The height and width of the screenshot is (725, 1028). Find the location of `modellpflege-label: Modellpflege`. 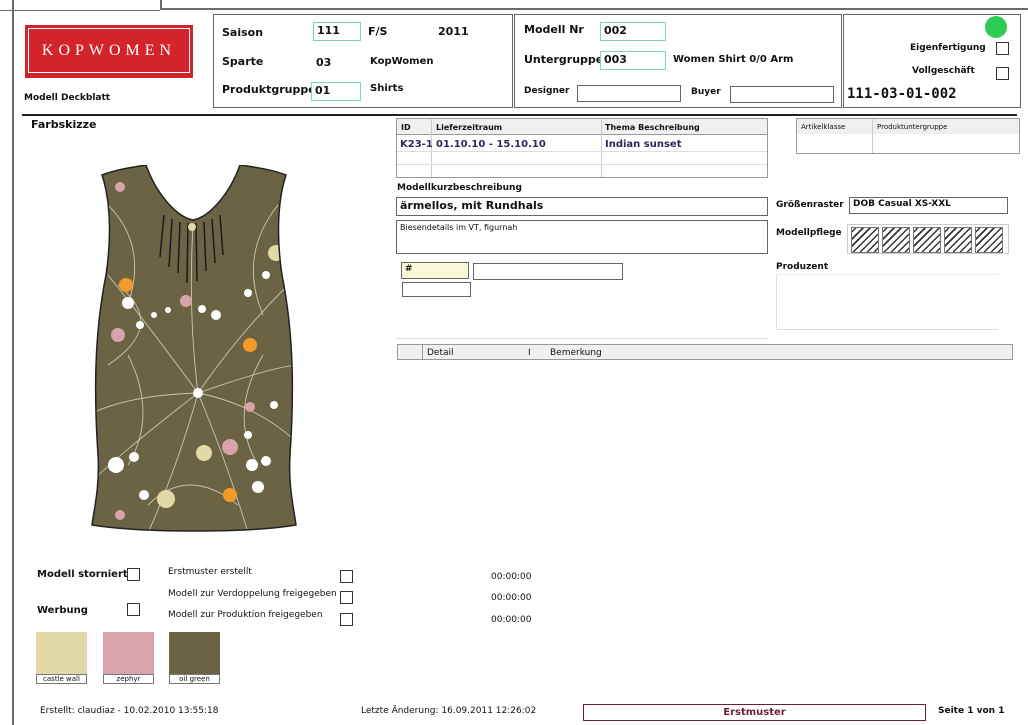

modellpflege-label: Modellpflege is located at coordinates (809, 233).